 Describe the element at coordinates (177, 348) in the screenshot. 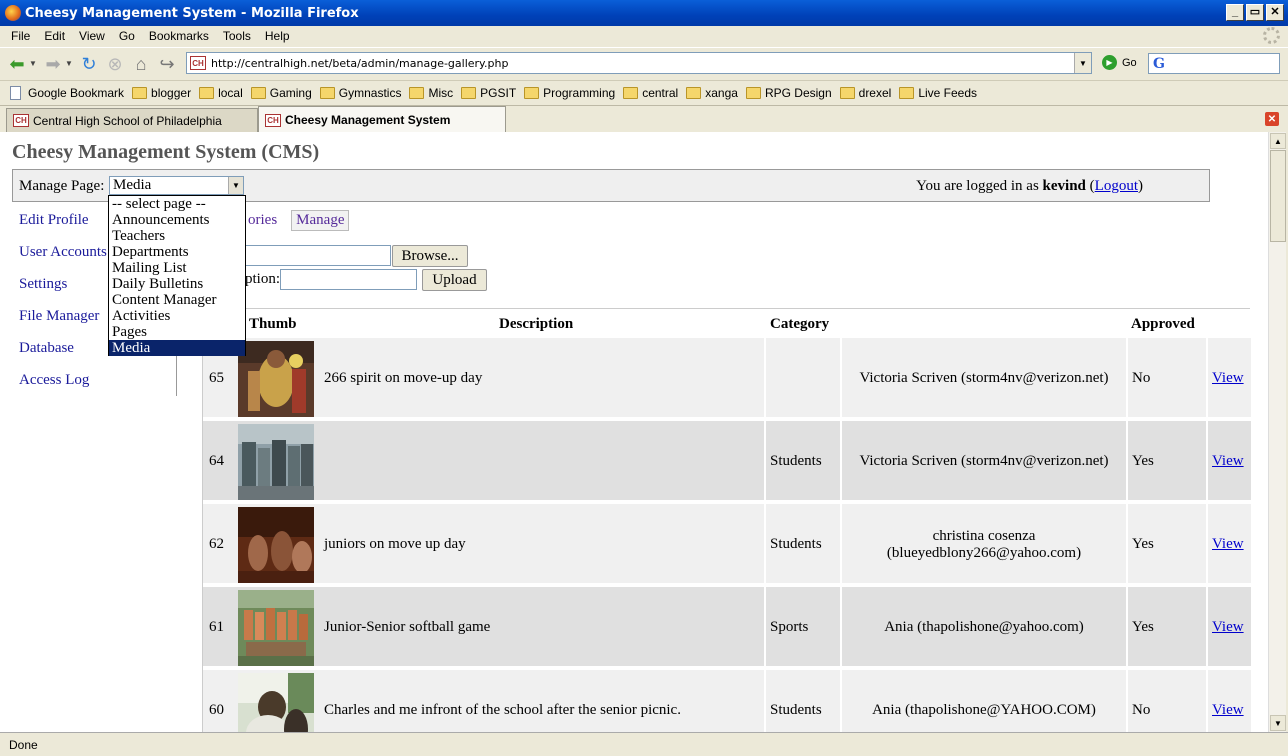

I see `dropdown-option-media: Media` at that location.